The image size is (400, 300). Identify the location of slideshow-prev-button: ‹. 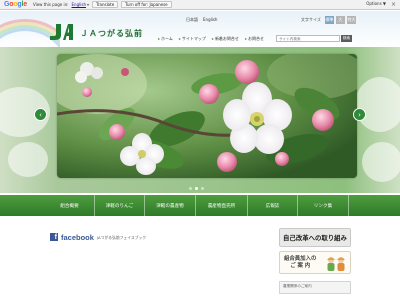
(40, 114).